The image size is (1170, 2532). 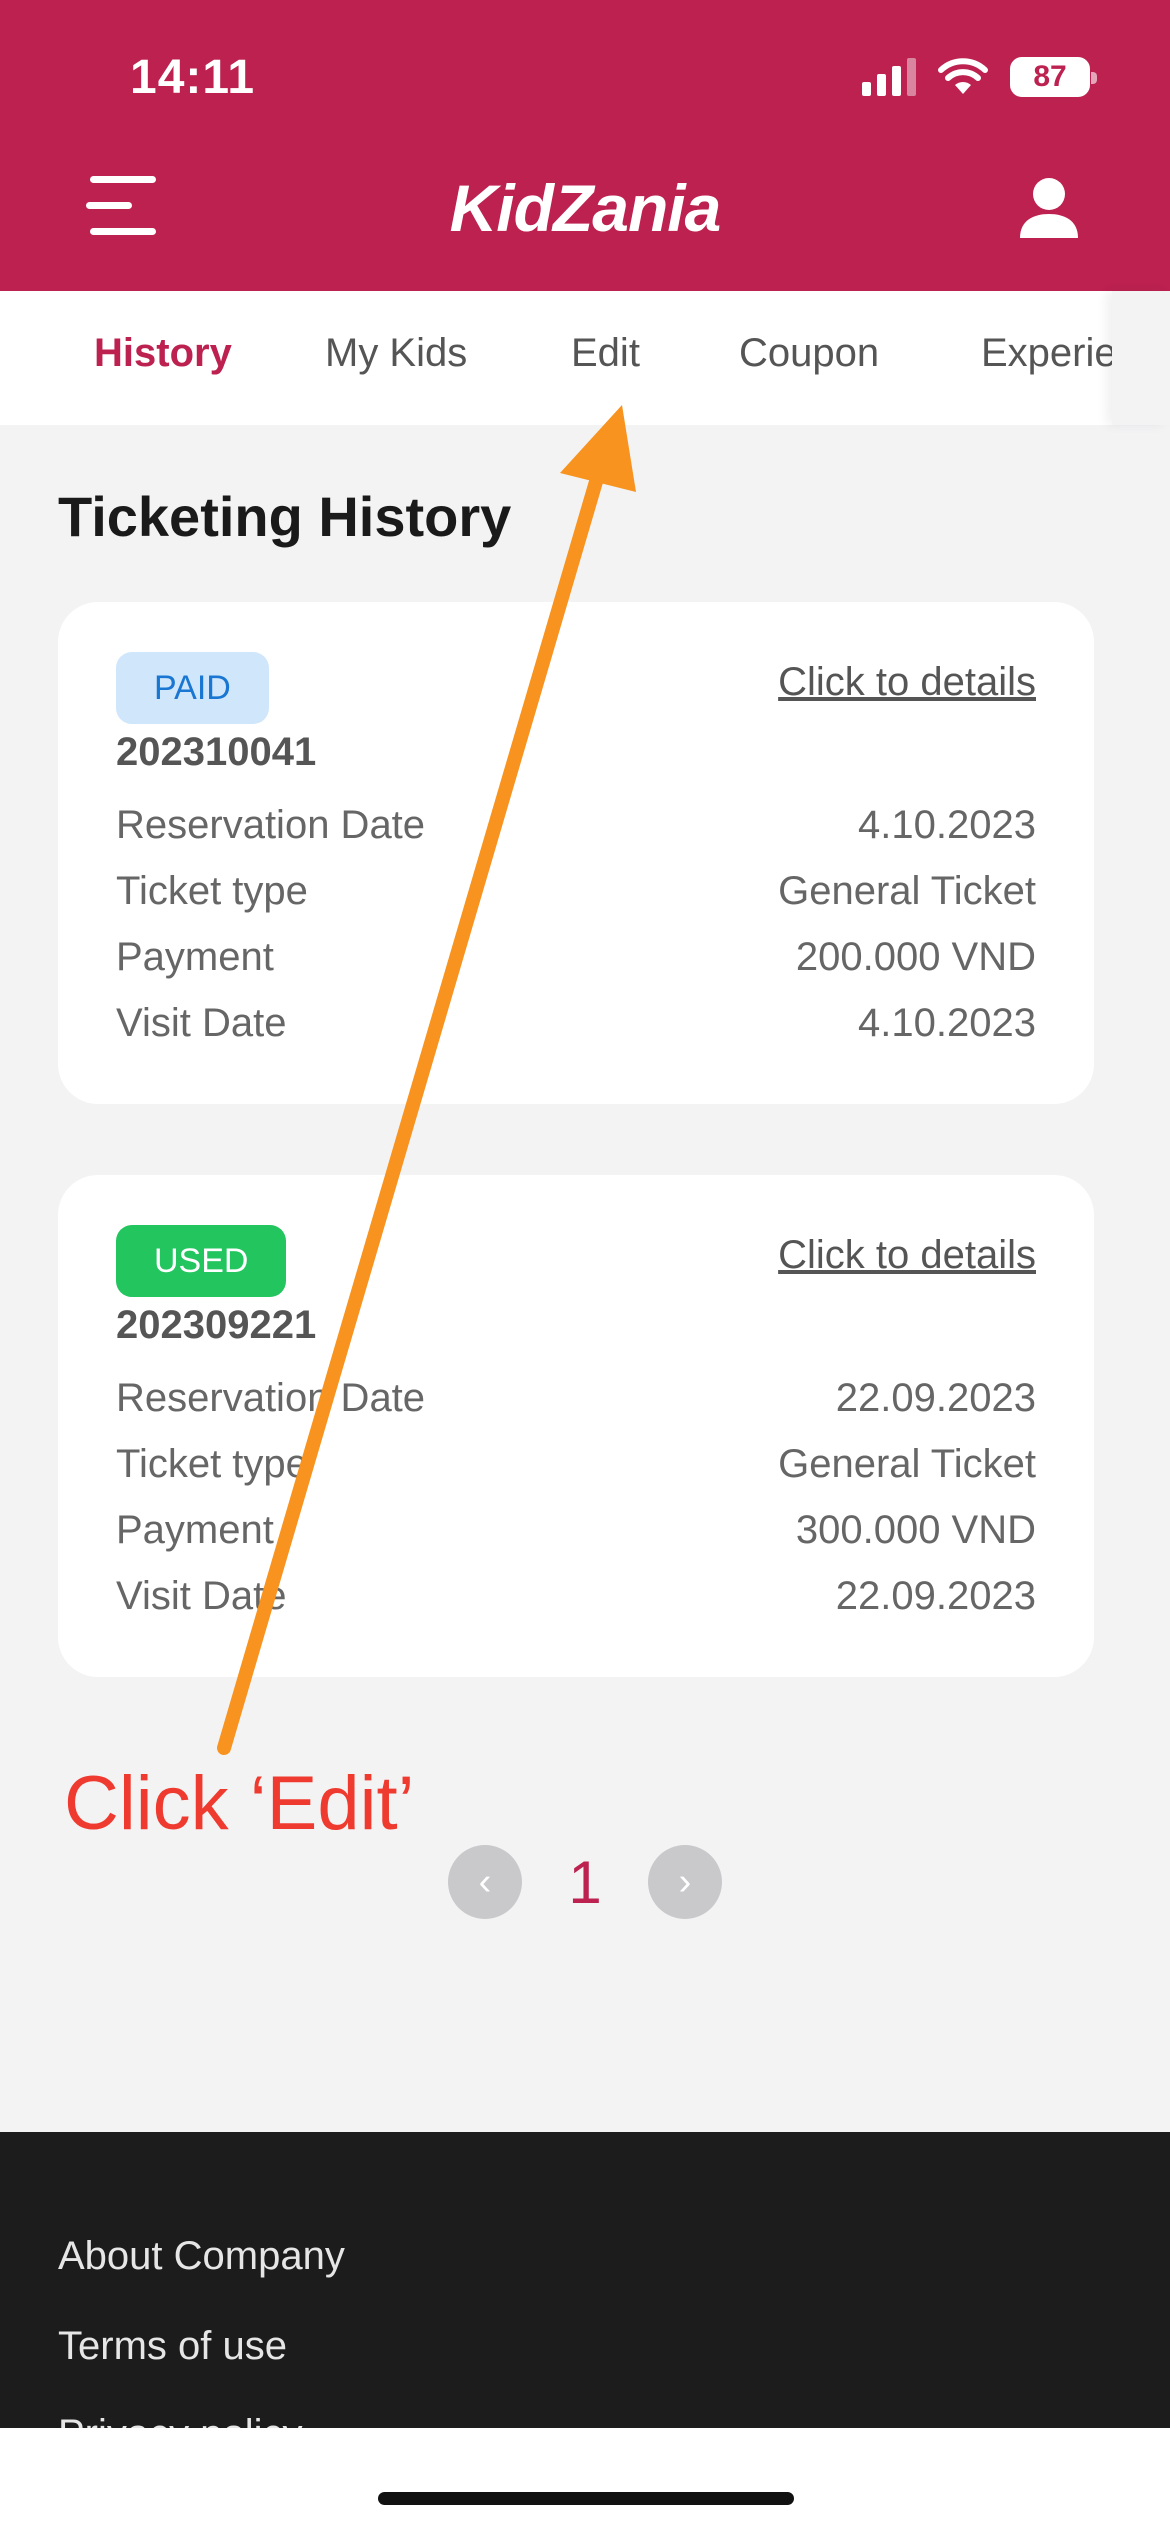 I want to click on reservation-number: 202309221, so click(x=216, y=1325).